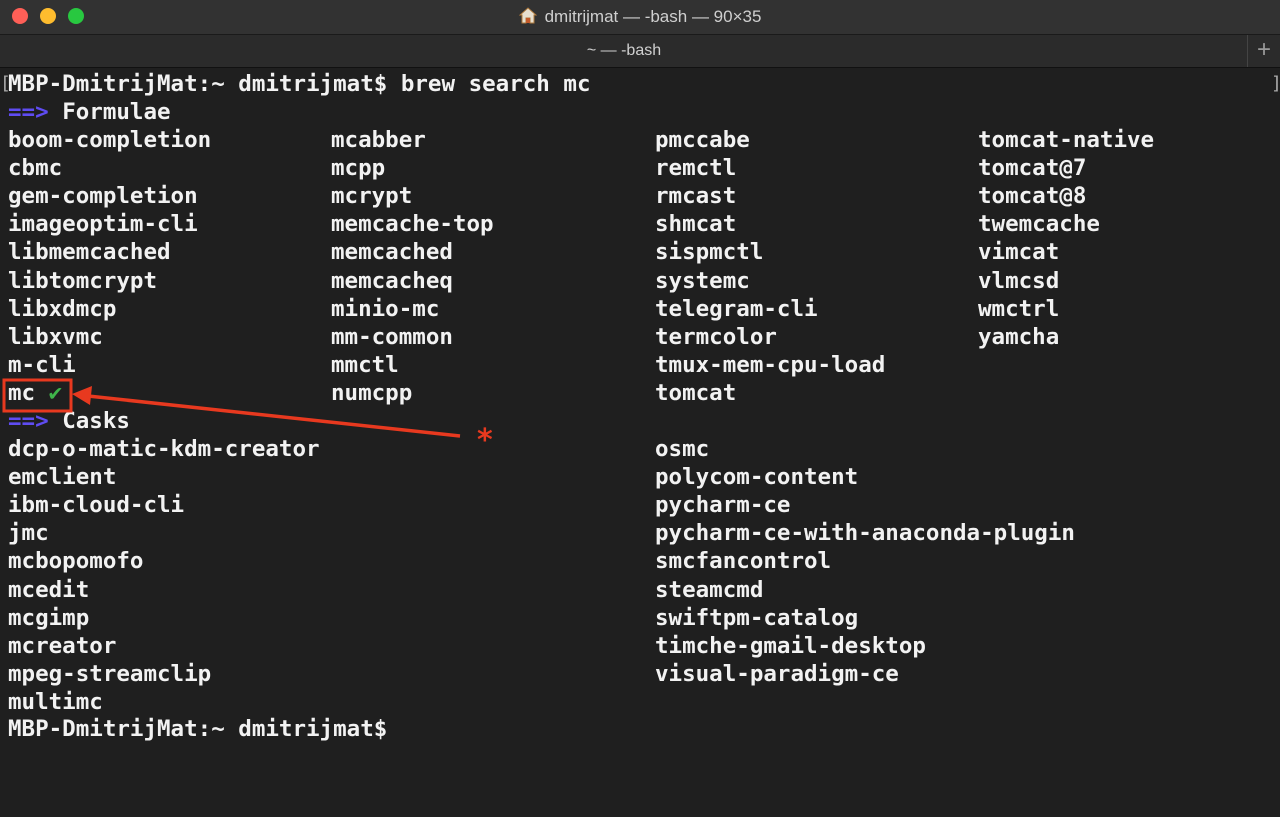 The width and height of the screenshot is (1280, 817). Describe the element at coordinates (37, 395) in the screenshot. I see `highlight-box` at that location.